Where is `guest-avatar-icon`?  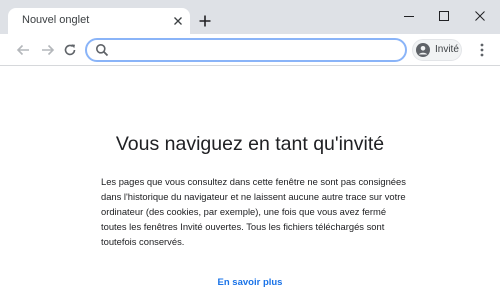 guest-avatar-icon is located at coordinates (423, 50).